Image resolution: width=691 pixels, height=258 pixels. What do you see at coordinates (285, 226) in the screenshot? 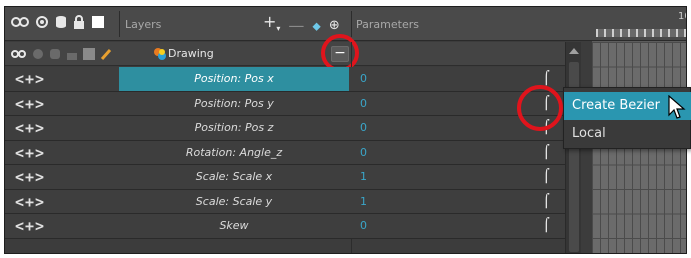
I see `table-row: <+> Skew 0 ⌠` at bounding box center [285, 226].